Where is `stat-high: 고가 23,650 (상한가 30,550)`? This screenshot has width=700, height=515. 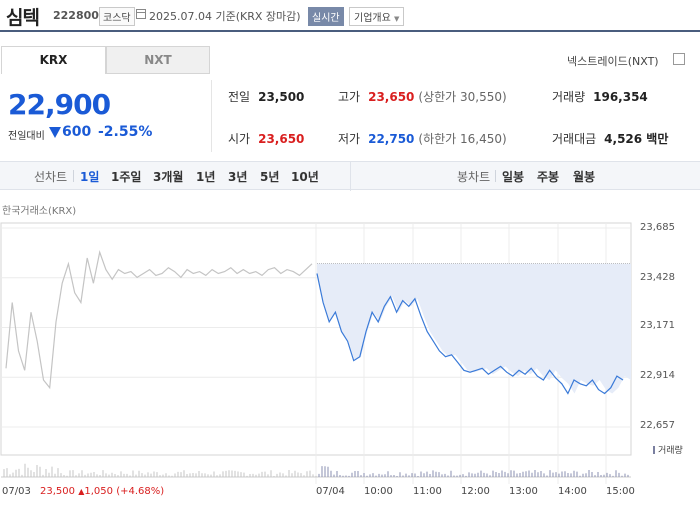
stat-high: 고가 23,650 (상한가 30,550) is located at coordinates (422, 96).